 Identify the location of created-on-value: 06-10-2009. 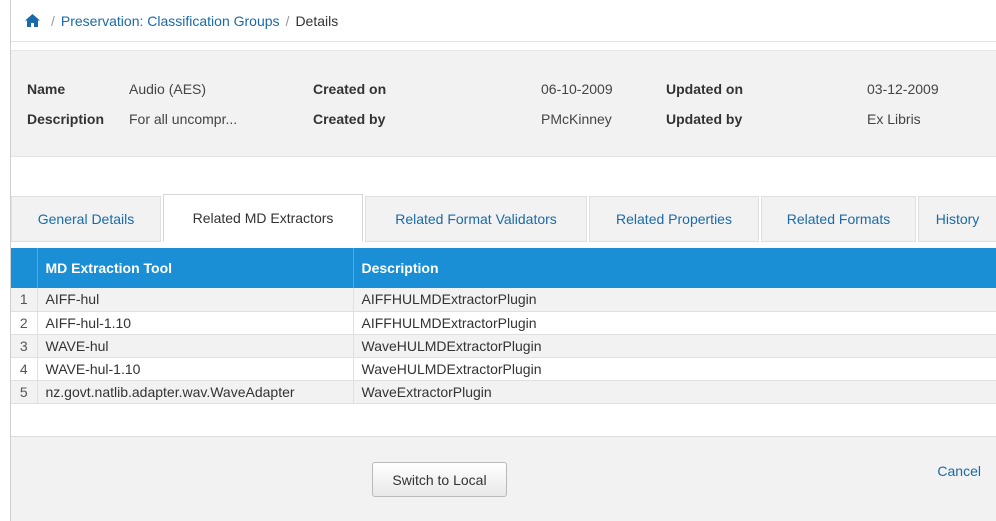
(577, 89).